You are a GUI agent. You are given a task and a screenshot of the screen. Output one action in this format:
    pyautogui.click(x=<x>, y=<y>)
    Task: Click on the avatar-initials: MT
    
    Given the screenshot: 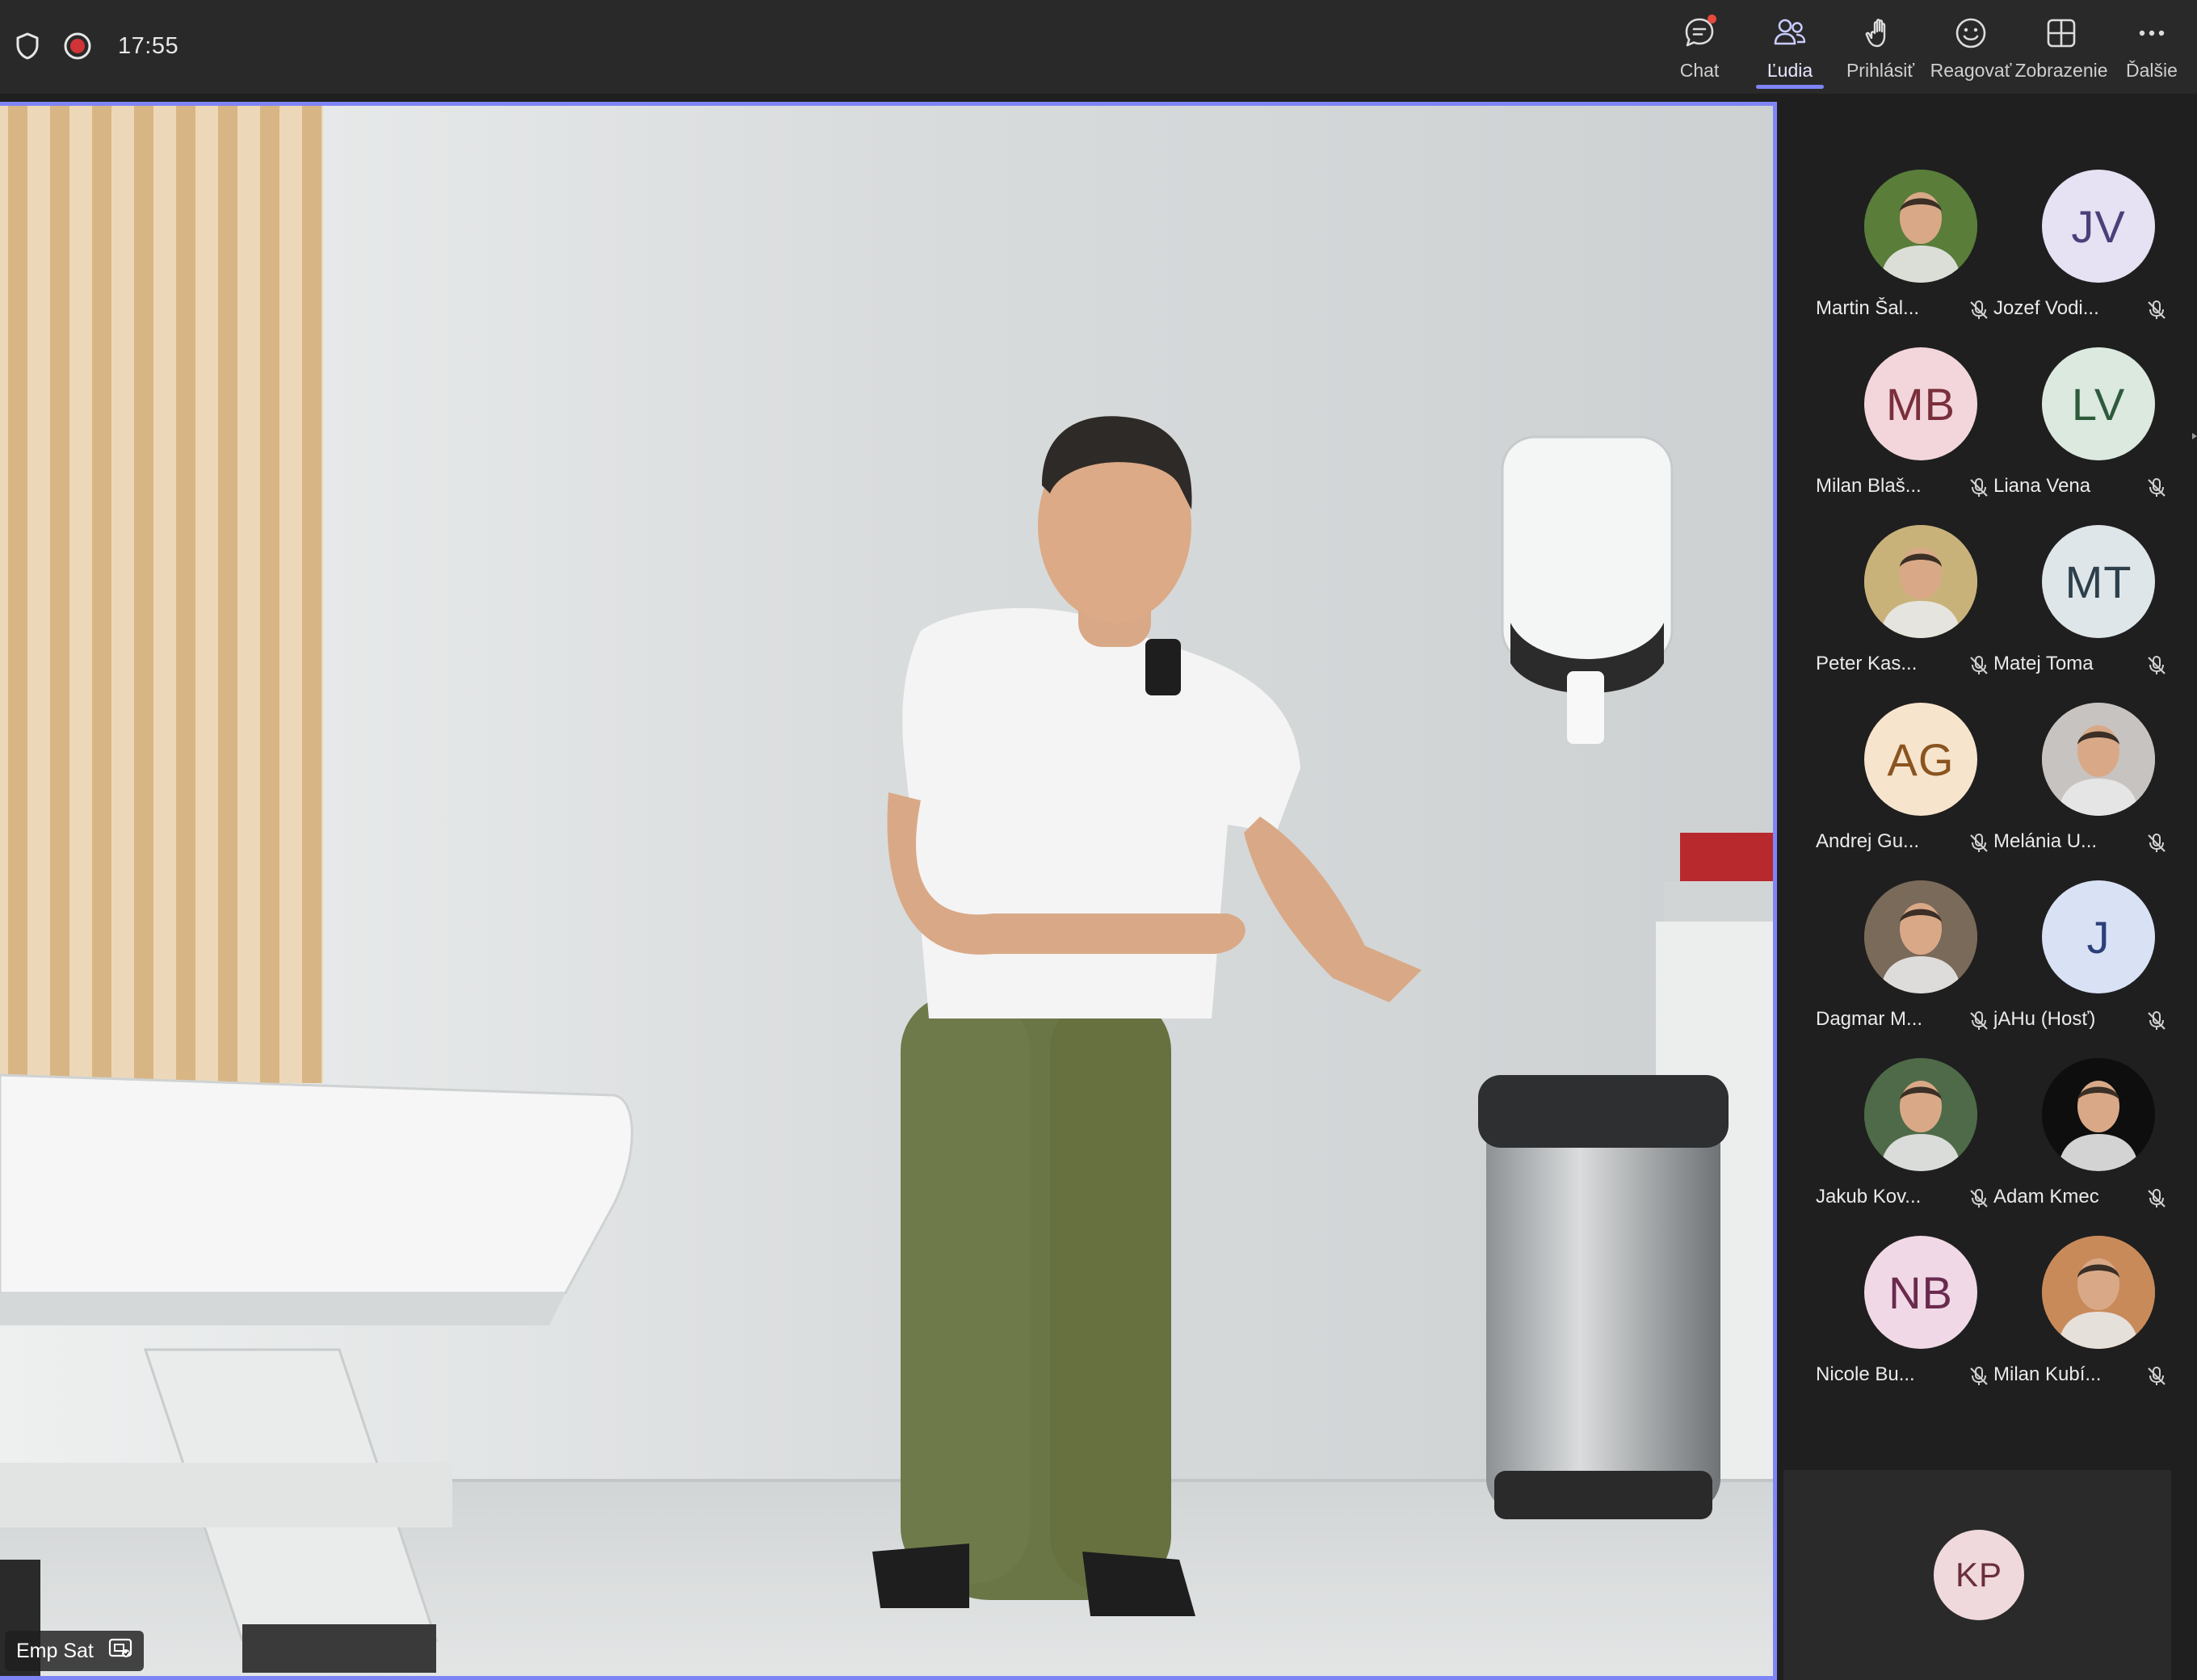 What is the action you would take?
    pyautogui.click(x=2098, y=581)
    